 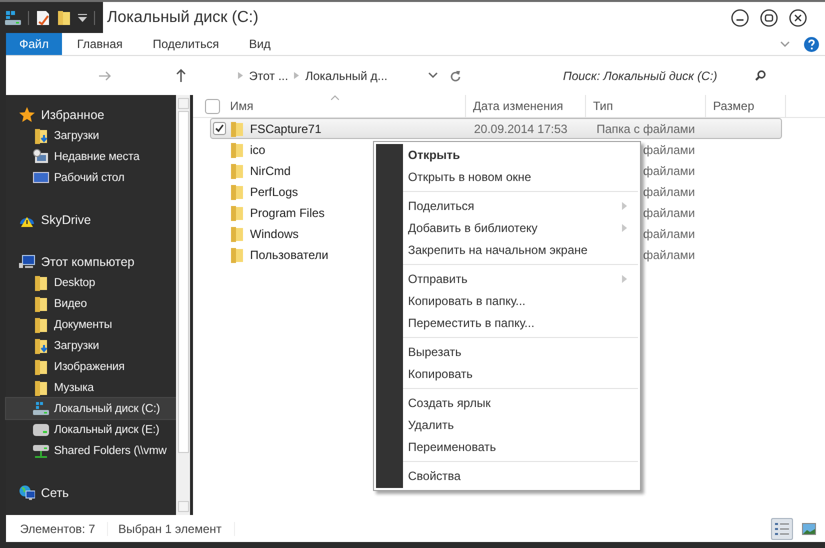 I want to click on file-name: PerfLogs, so click(x=274, y=191).